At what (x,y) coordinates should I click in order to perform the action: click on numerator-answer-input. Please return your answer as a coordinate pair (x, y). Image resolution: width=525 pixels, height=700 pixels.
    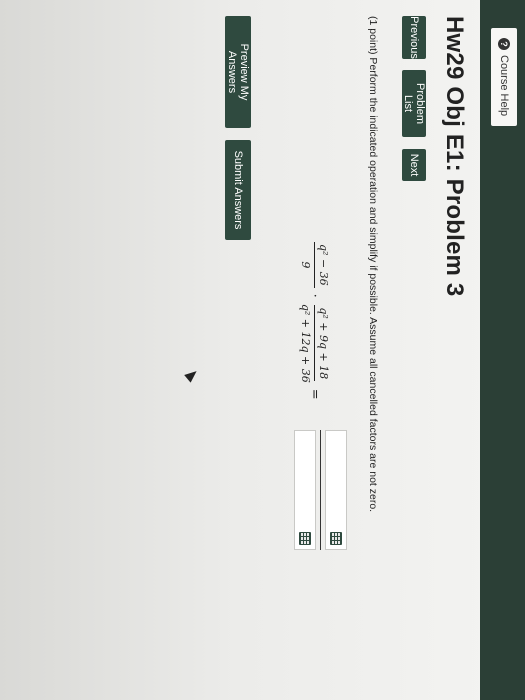
    Looking at the image, I should click on (336, 490).